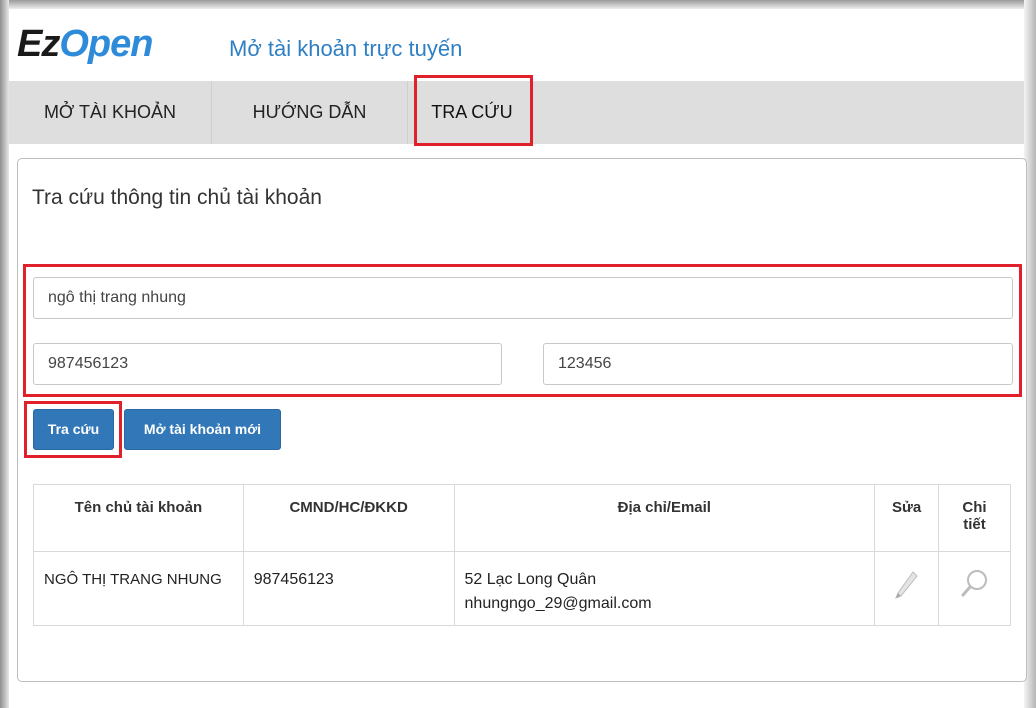 The height and width of the screenshot is (708, 1036). I want to click on cell-edit, so click(907, 588).